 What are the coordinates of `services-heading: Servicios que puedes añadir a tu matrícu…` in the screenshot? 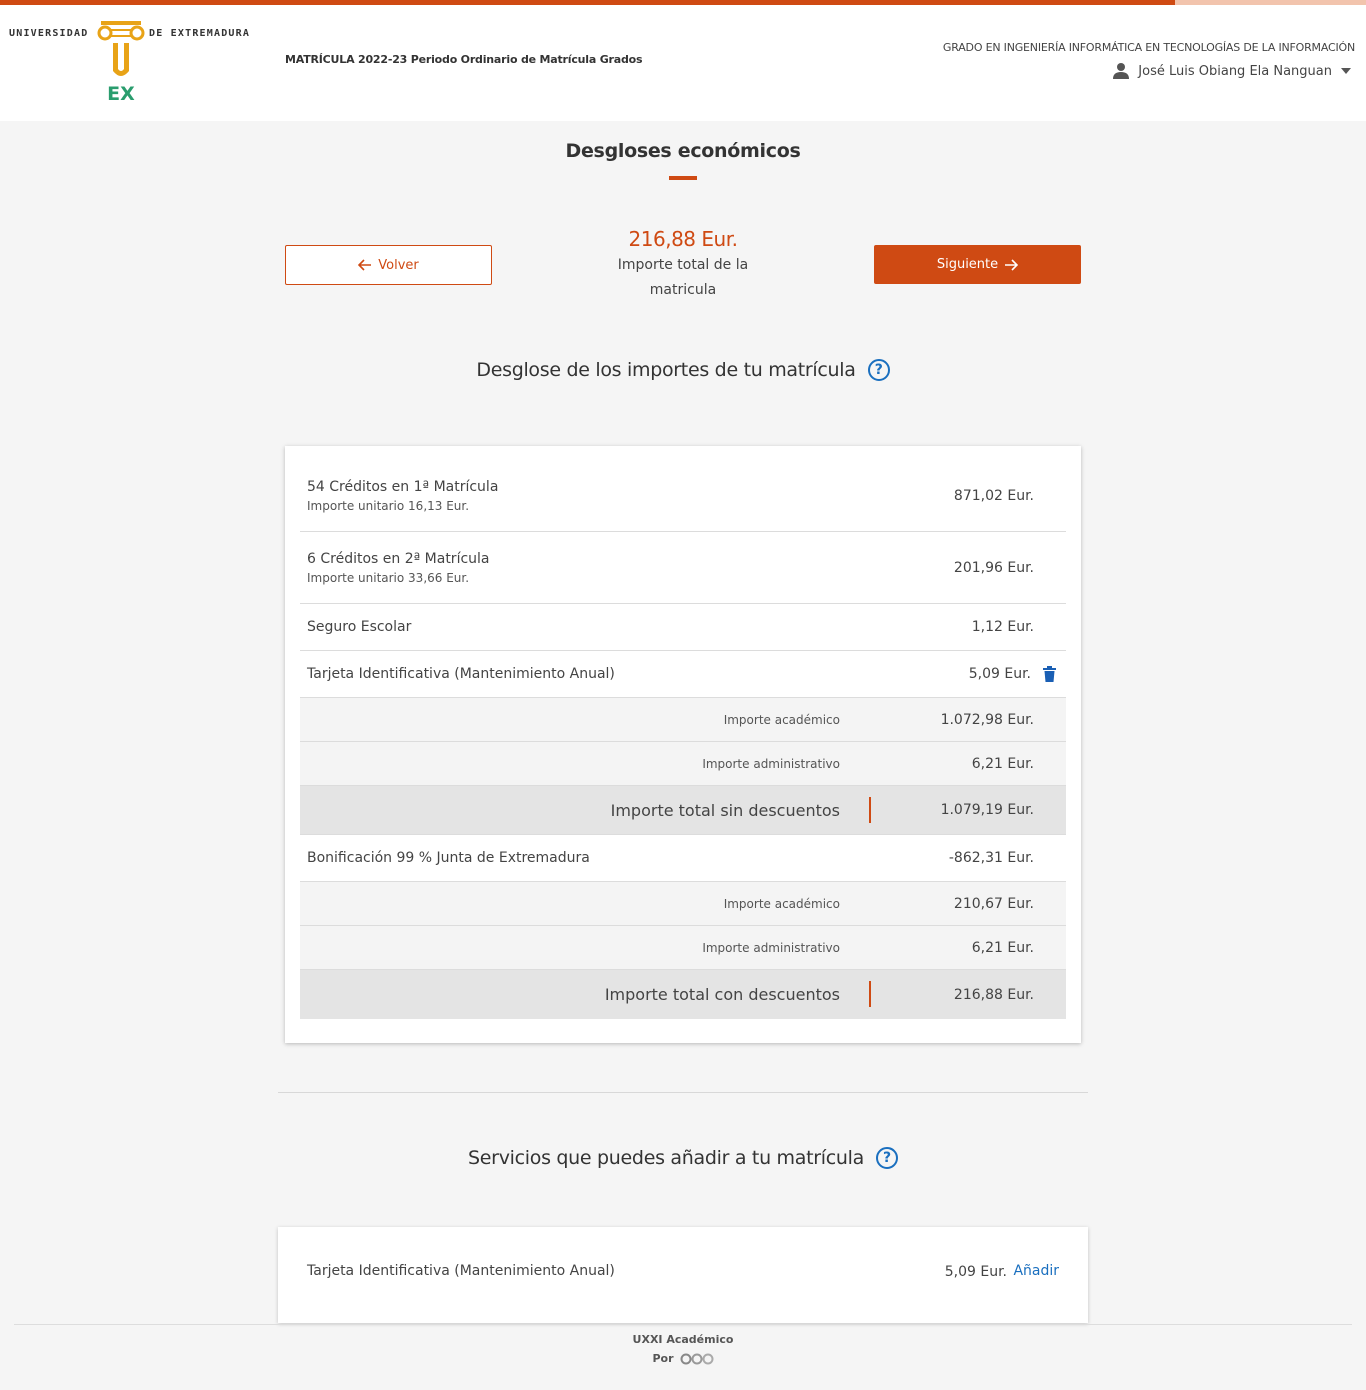 It's located at (683, 1158).